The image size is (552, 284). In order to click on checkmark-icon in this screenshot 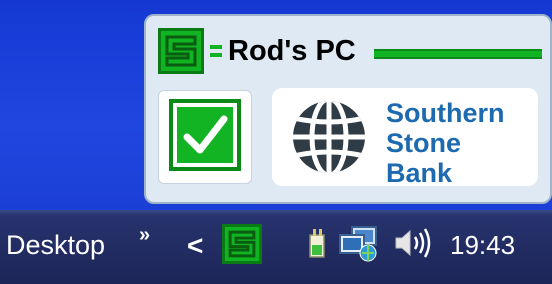, I will do `click(205, 134)`.